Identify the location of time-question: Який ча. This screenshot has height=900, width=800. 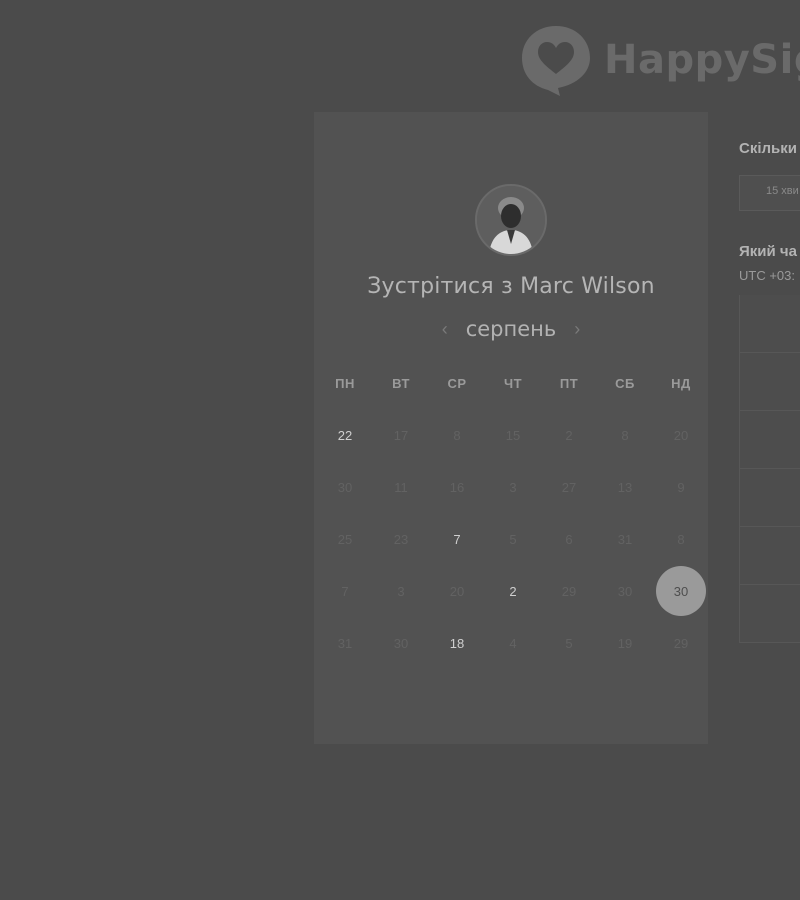
(768, 251).